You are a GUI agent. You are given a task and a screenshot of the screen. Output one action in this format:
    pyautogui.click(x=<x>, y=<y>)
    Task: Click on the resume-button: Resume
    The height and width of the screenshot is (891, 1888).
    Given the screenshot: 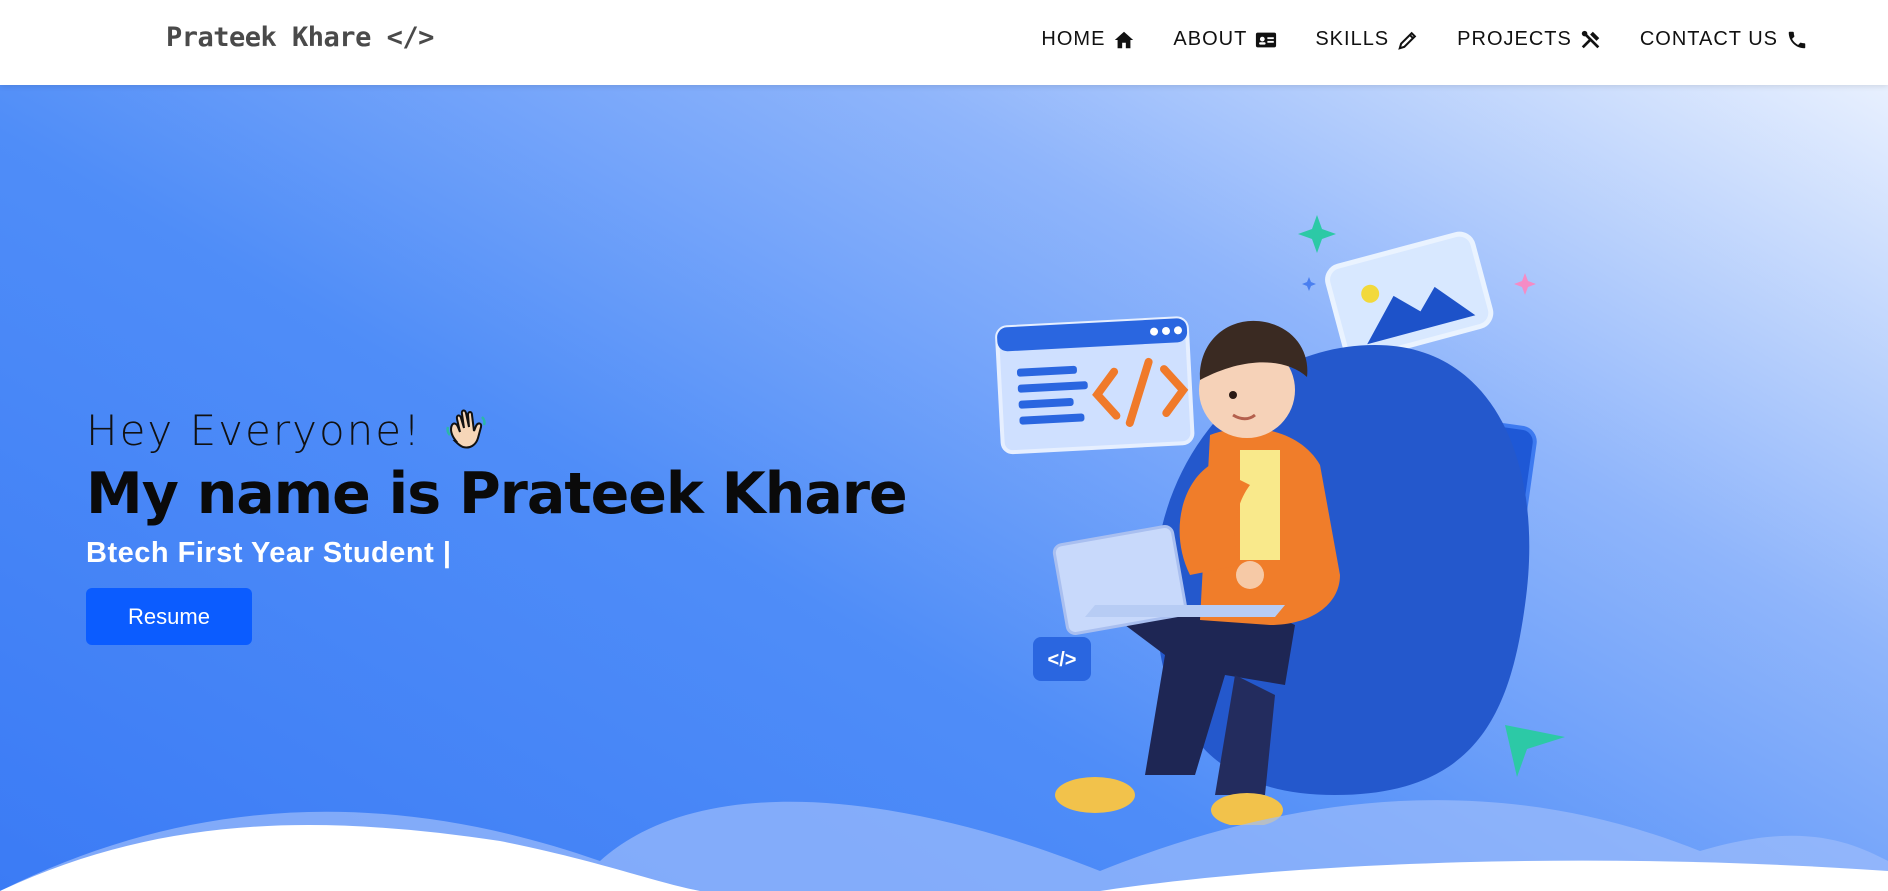 What is the action you would take?
    pyautogui.click(x=169, y=616)
    